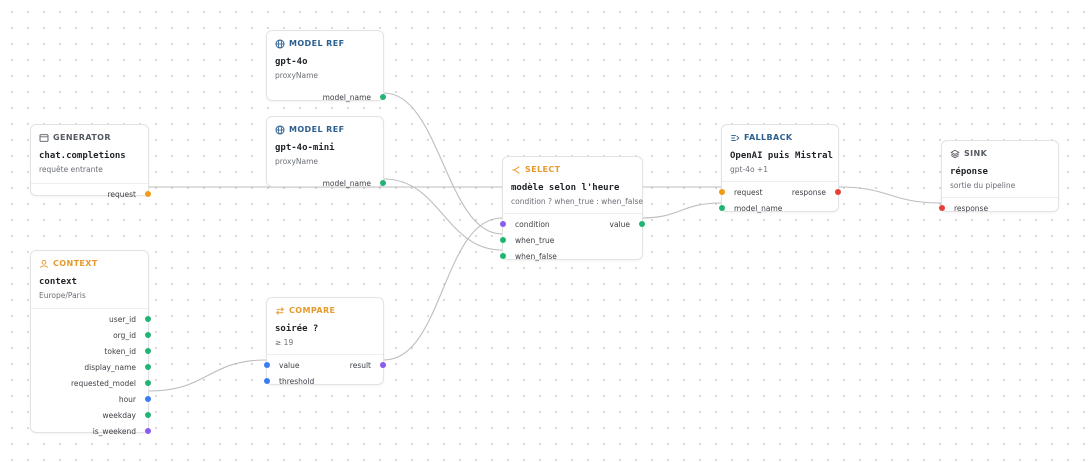  What do you see at coordinates (532, 224) in the screenshot?
I see `port-label: condition` at bounding box center [532, 224].